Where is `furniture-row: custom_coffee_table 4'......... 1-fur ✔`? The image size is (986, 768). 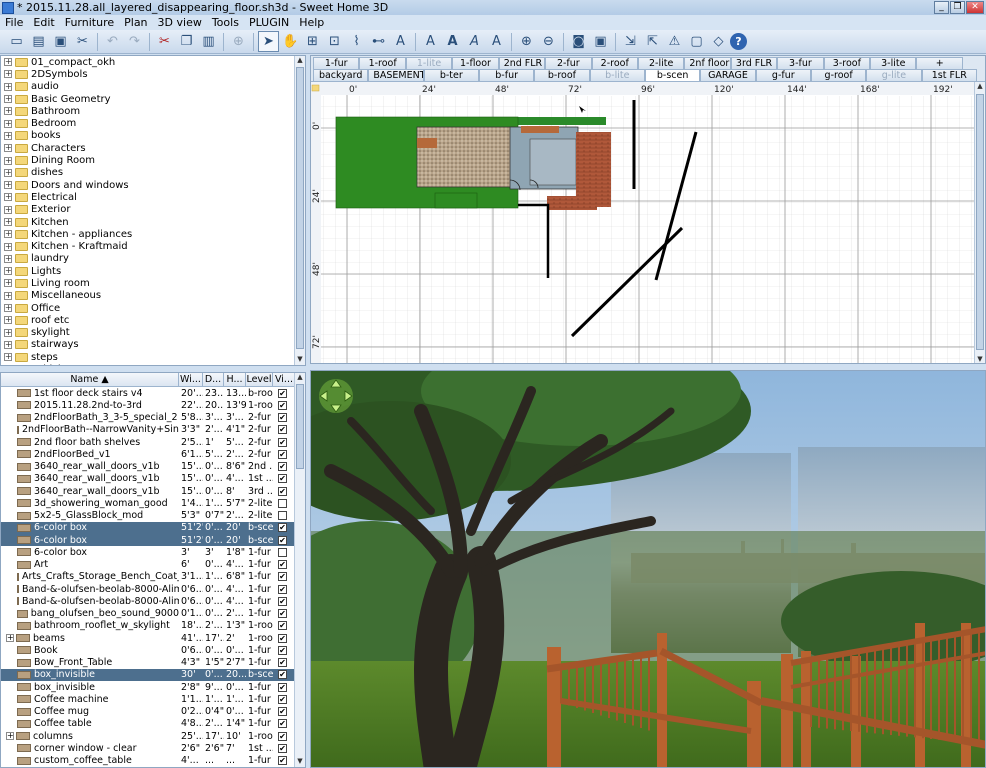 furniture-row: custom_coffee_table 4'......... 1-fur ✔ is located at coordinates (153, 761).